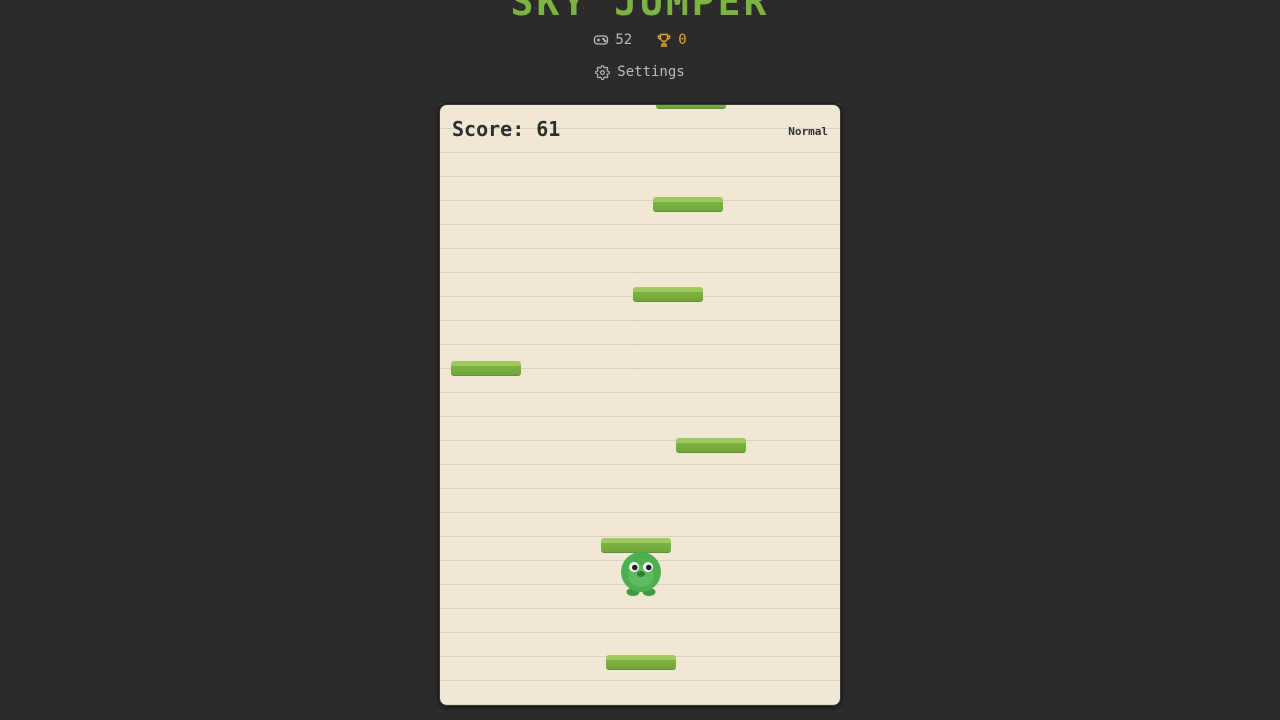  What do you see at coordinates (488, 129) in the screenshot?
I see `score-label: Score:` at bounding box center [488, 129].